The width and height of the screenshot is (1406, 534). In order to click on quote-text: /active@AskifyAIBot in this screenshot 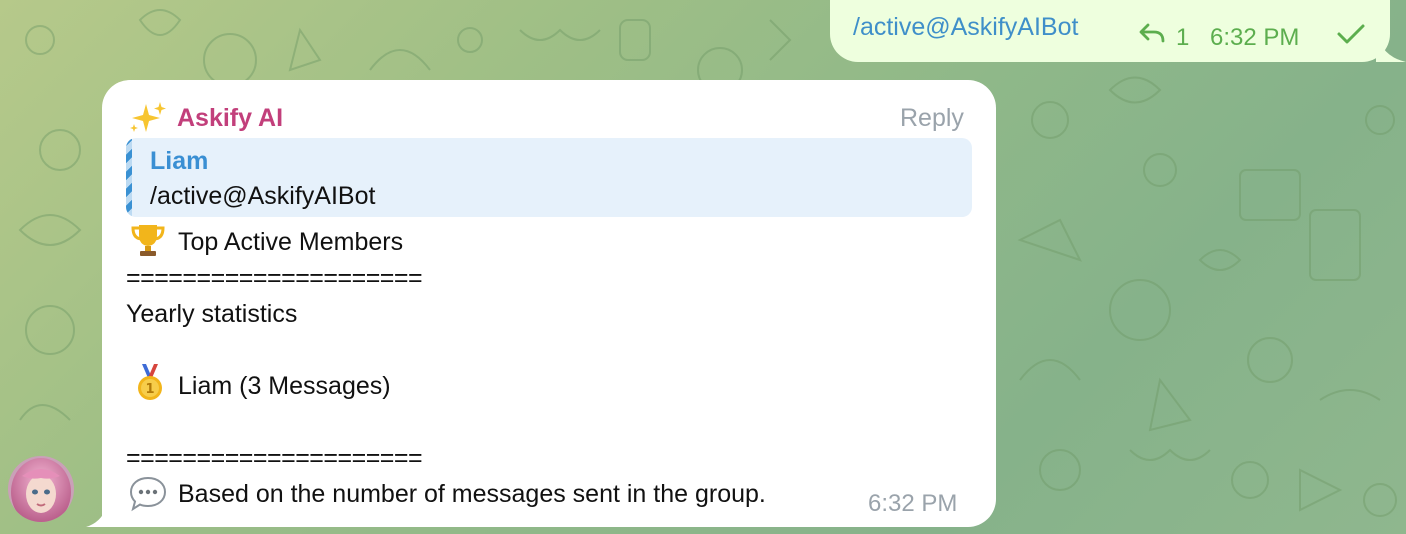, I will do `click(263, 196)`.